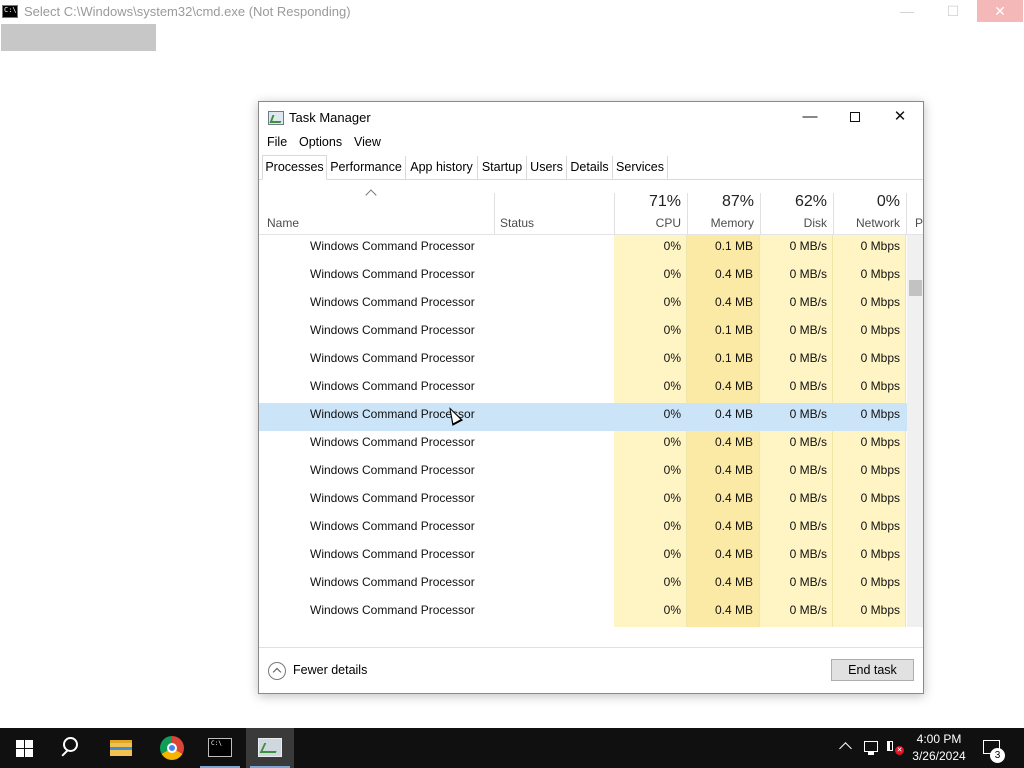 Image resolution: width=1024 pixels, height=768 pixels. What do you see at coordinates (647, 223) in the screenshot?
I see `column-cpu: CPU` at bounding box center [647, 223].